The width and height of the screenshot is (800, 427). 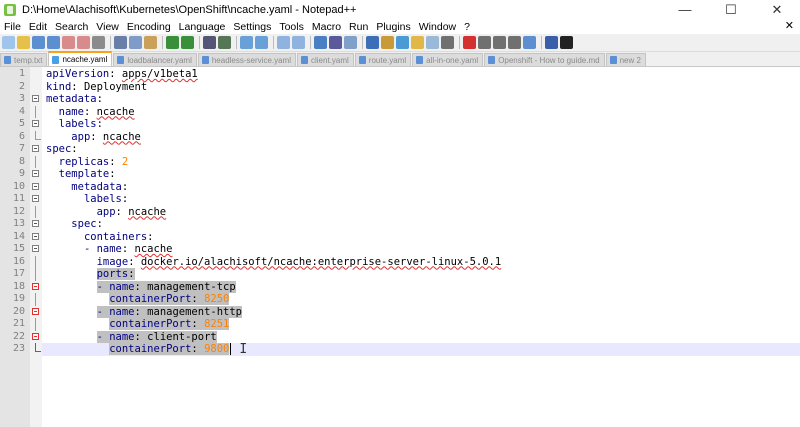 What do you see at coordinates (59, 86) in the screenshot?
I see `yaml-key: kind` at bounding box center [59, 86].